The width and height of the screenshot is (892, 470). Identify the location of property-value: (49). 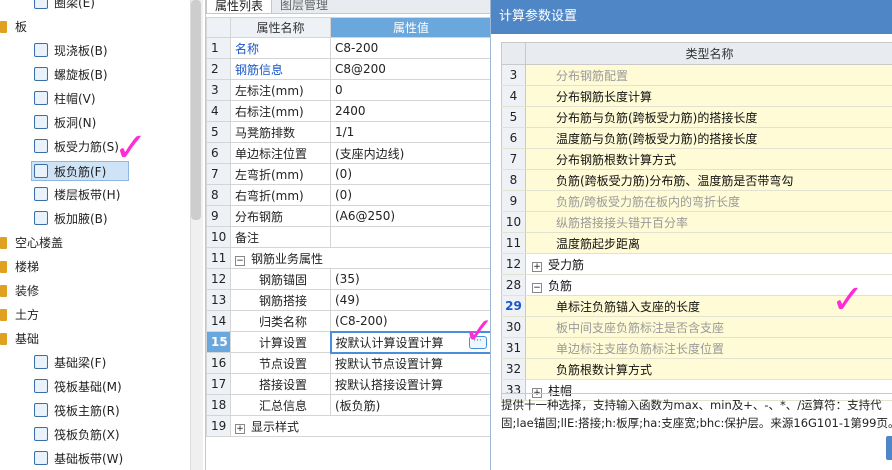
(411, 300).